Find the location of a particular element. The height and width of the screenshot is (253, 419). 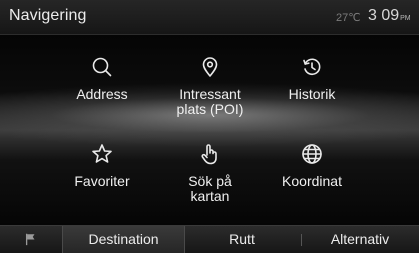

history-label: Historik is located at coordinates (312, 94).